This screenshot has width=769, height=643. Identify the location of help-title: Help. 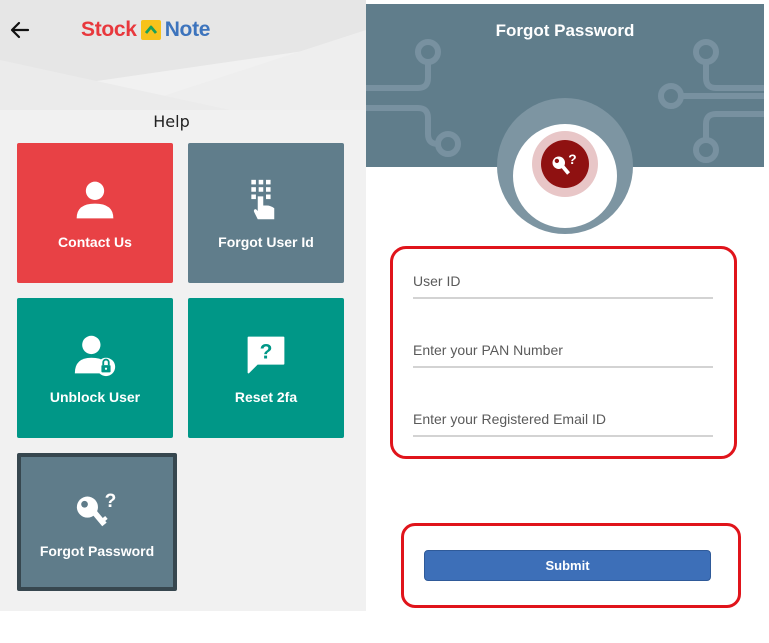
(171, 121).